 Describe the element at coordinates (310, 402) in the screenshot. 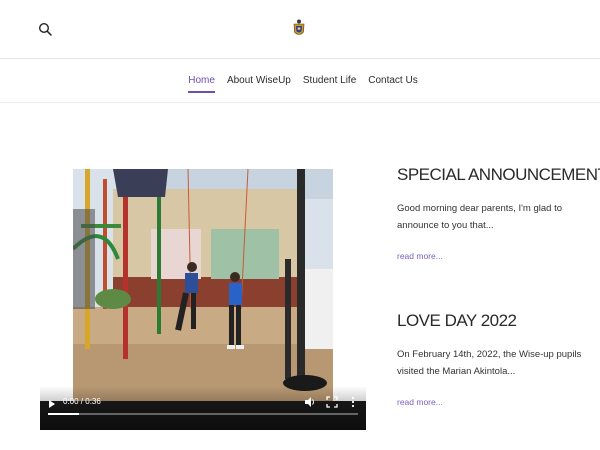

I see `volume-icon` at that location.